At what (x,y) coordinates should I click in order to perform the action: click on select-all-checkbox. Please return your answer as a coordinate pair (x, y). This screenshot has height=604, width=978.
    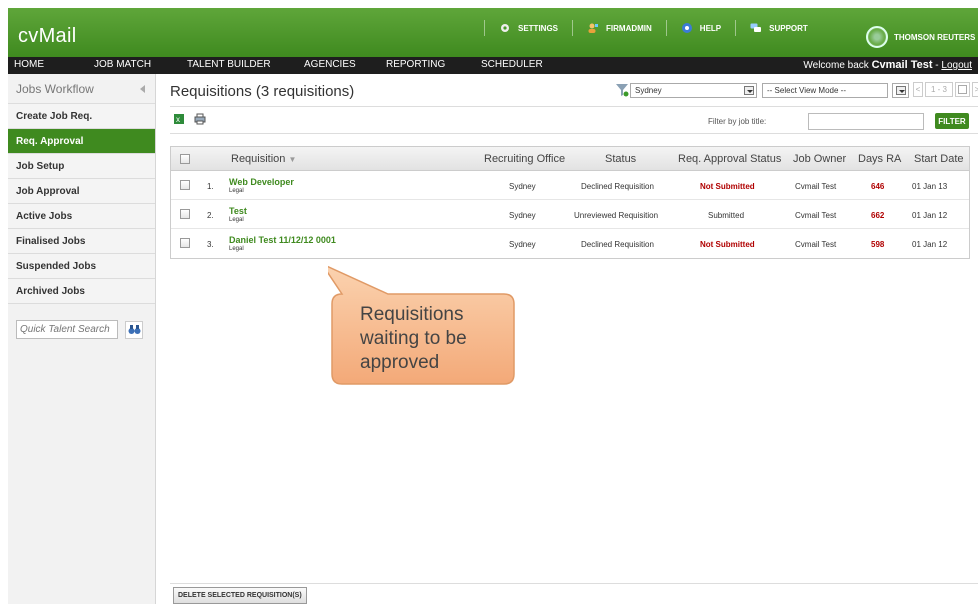
    Looking at the image, I should click on (185, 159).